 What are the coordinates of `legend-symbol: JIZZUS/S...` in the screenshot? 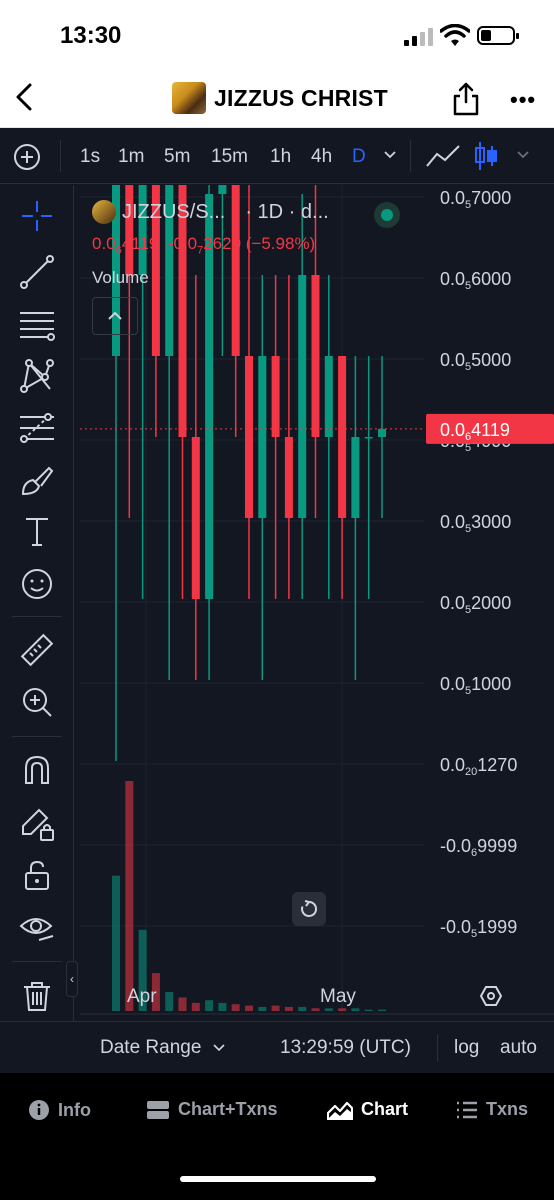 It's located at (173, 212).